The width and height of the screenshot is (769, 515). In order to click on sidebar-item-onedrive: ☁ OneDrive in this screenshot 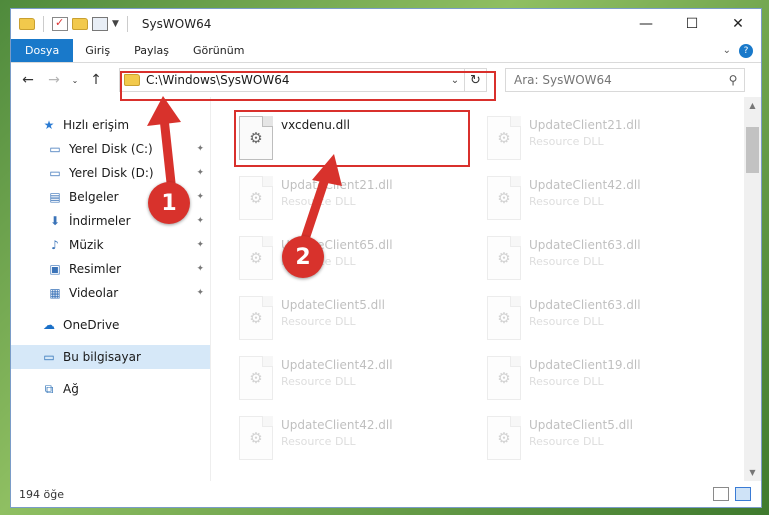, I will do `click(110, 325)`.